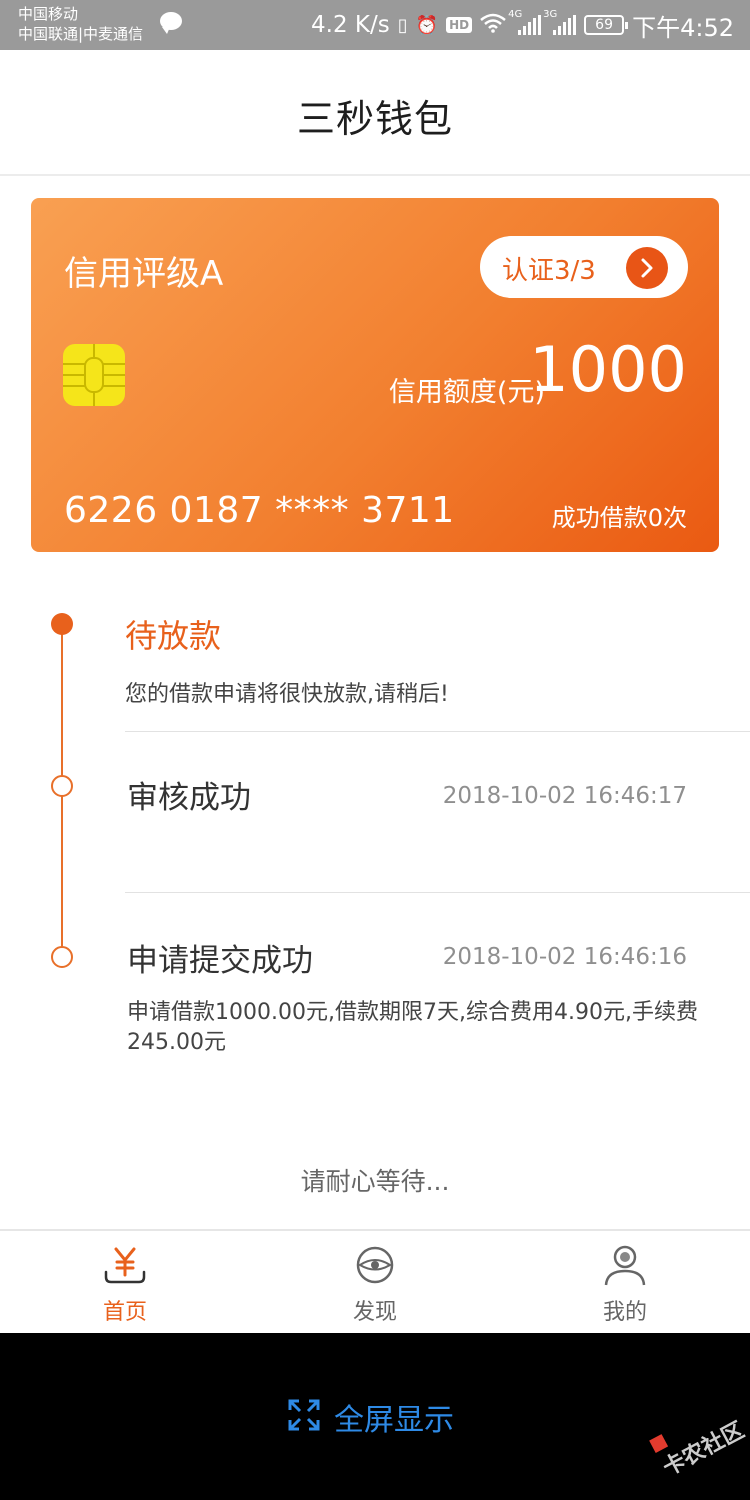 The image size is (750, 1500). I want to click on loan-count: 成功借款0次, so click(619, 518).